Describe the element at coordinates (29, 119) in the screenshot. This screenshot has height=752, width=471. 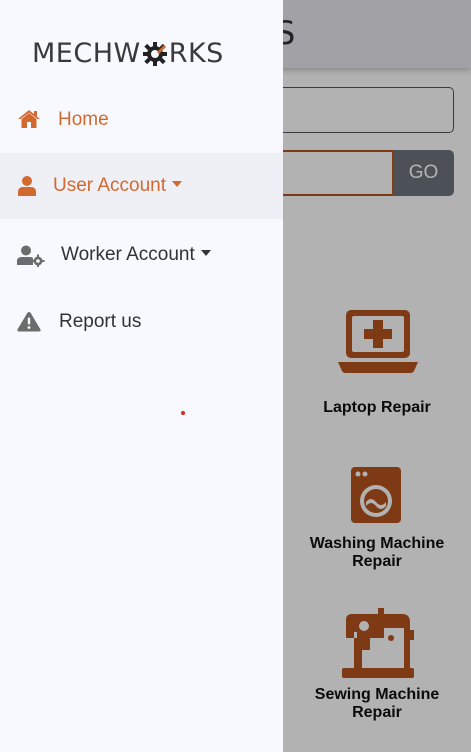
I see `home-icon` at that location.